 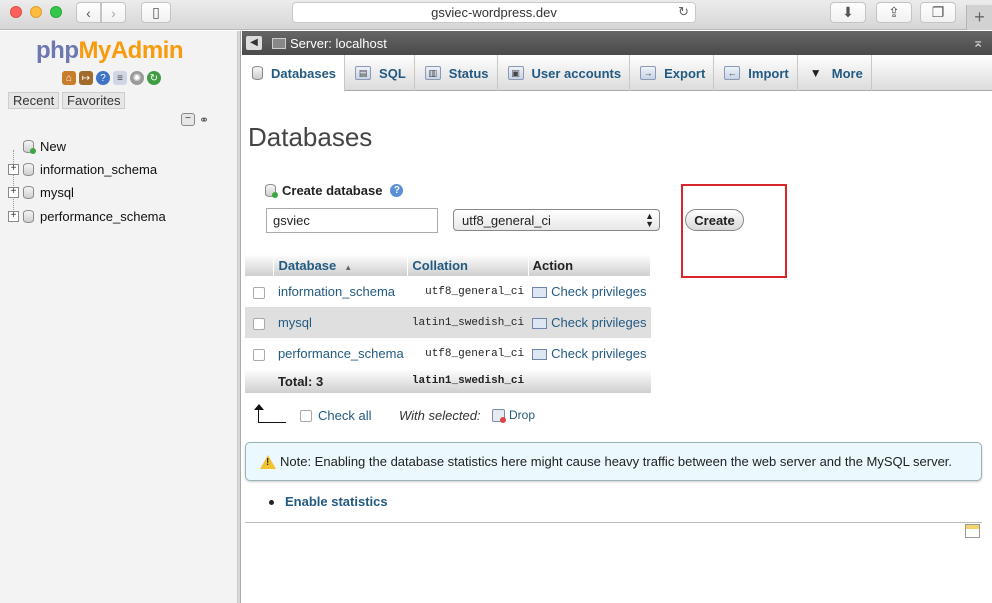 I want to click on tab-more: ▼ More, so click(x=835, y=73).